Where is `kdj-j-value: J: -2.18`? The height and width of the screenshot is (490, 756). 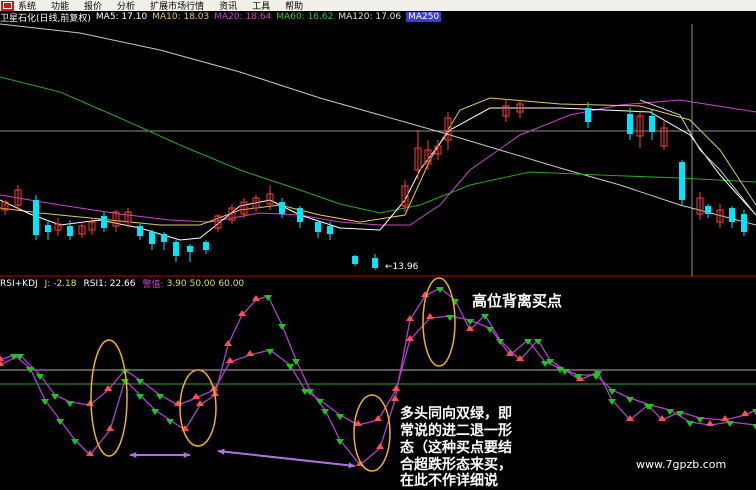 kdj-j-value: J: -2.18 is located at coordinates (60, 283).